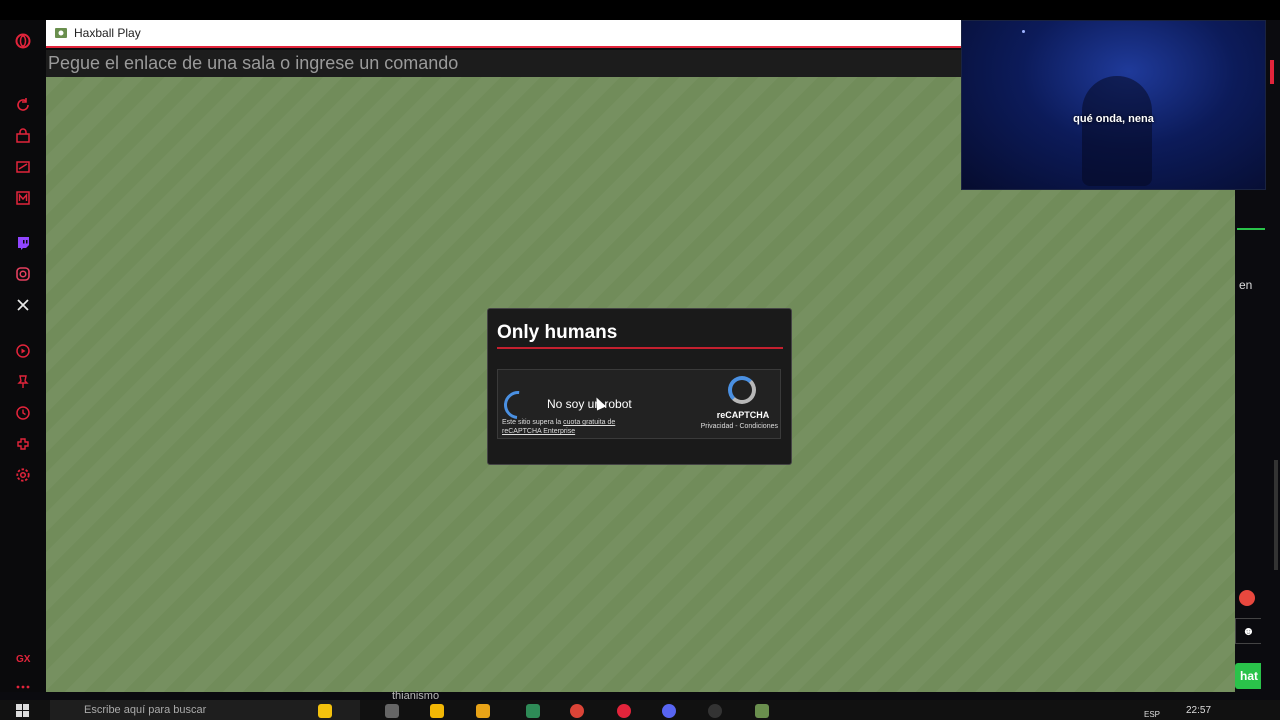 The image size is (1280, 720). What do you see at coordinates (1247, 598) in the screenshot?
I see `emote-icon` at bounding box center [1247, 598].